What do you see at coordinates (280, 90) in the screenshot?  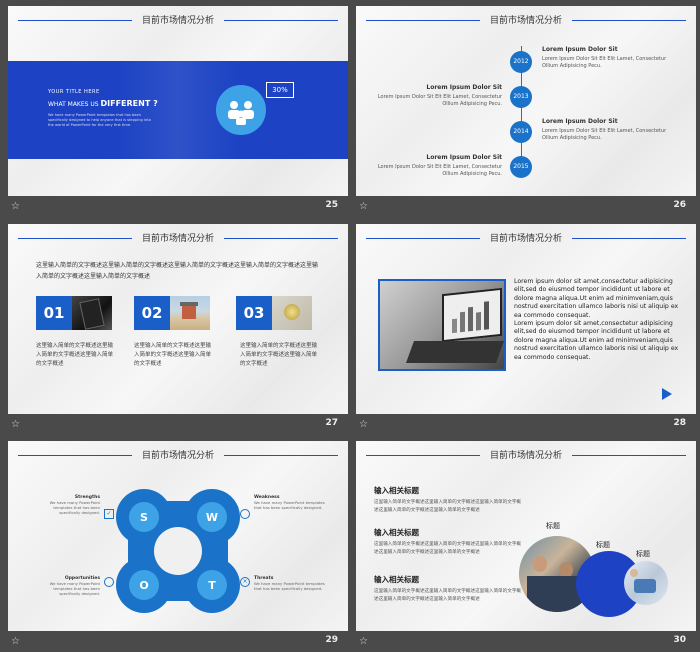 I see `percent-badge: 30%` at bounding box center [280, 90].